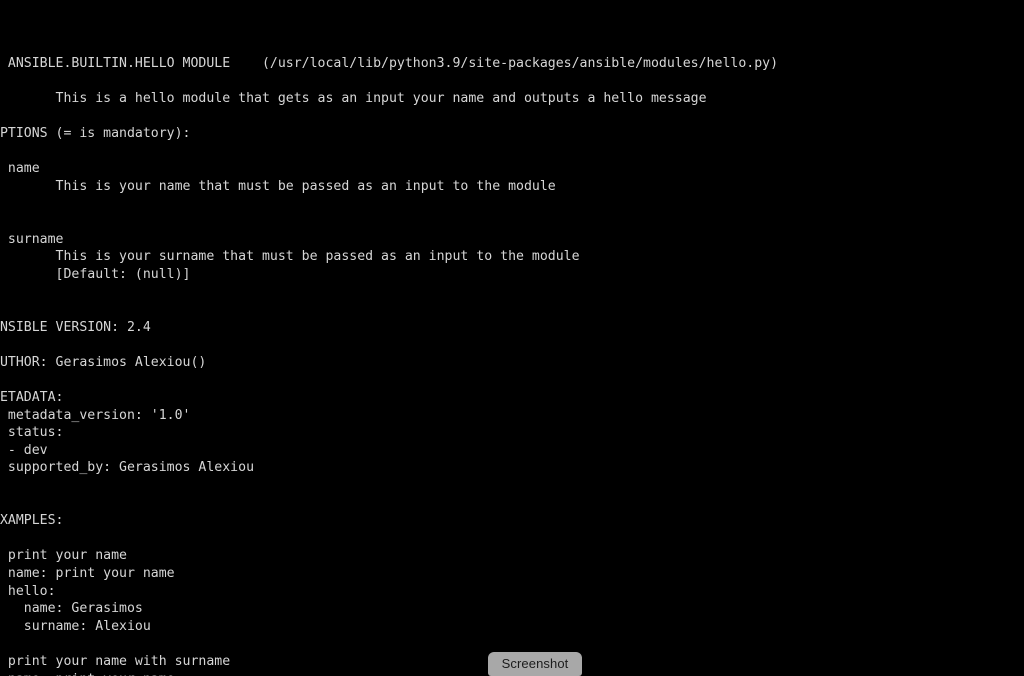 The image size is (1024, 676). I want to click on screenshot-badge: Screenshot, so click(535, 664).